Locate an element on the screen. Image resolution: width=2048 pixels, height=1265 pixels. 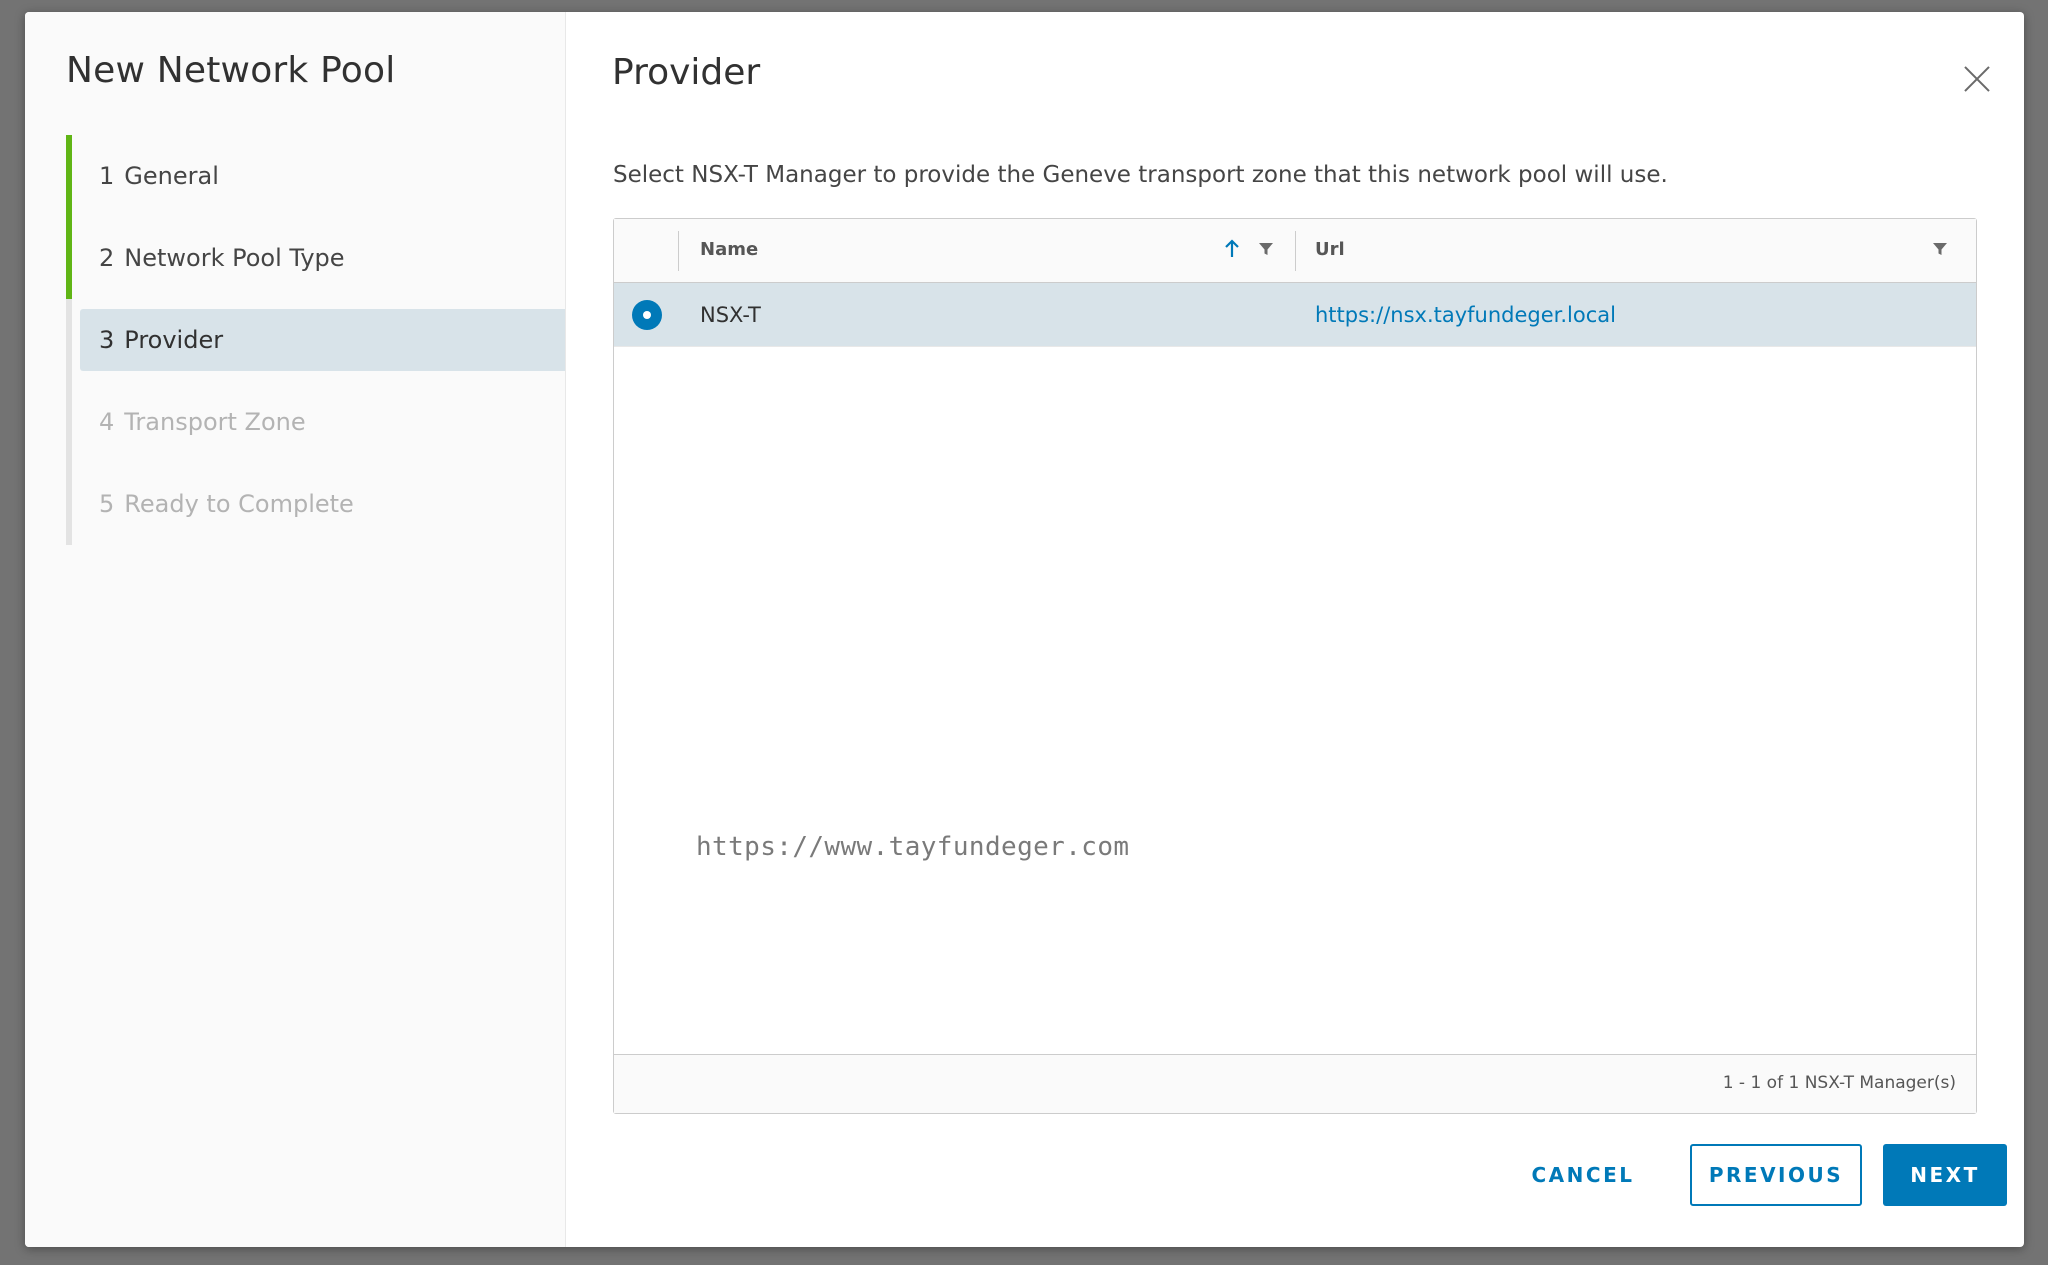
wizard-step-transport-zone: 4 Transport Zone is located at coordinates (315, 422).